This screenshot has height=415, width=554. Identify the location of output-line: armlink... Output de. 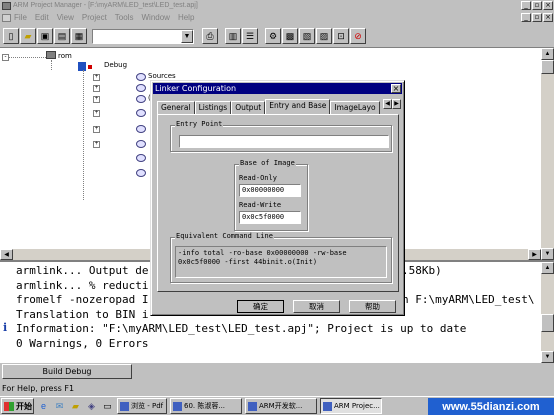
(82, 270).